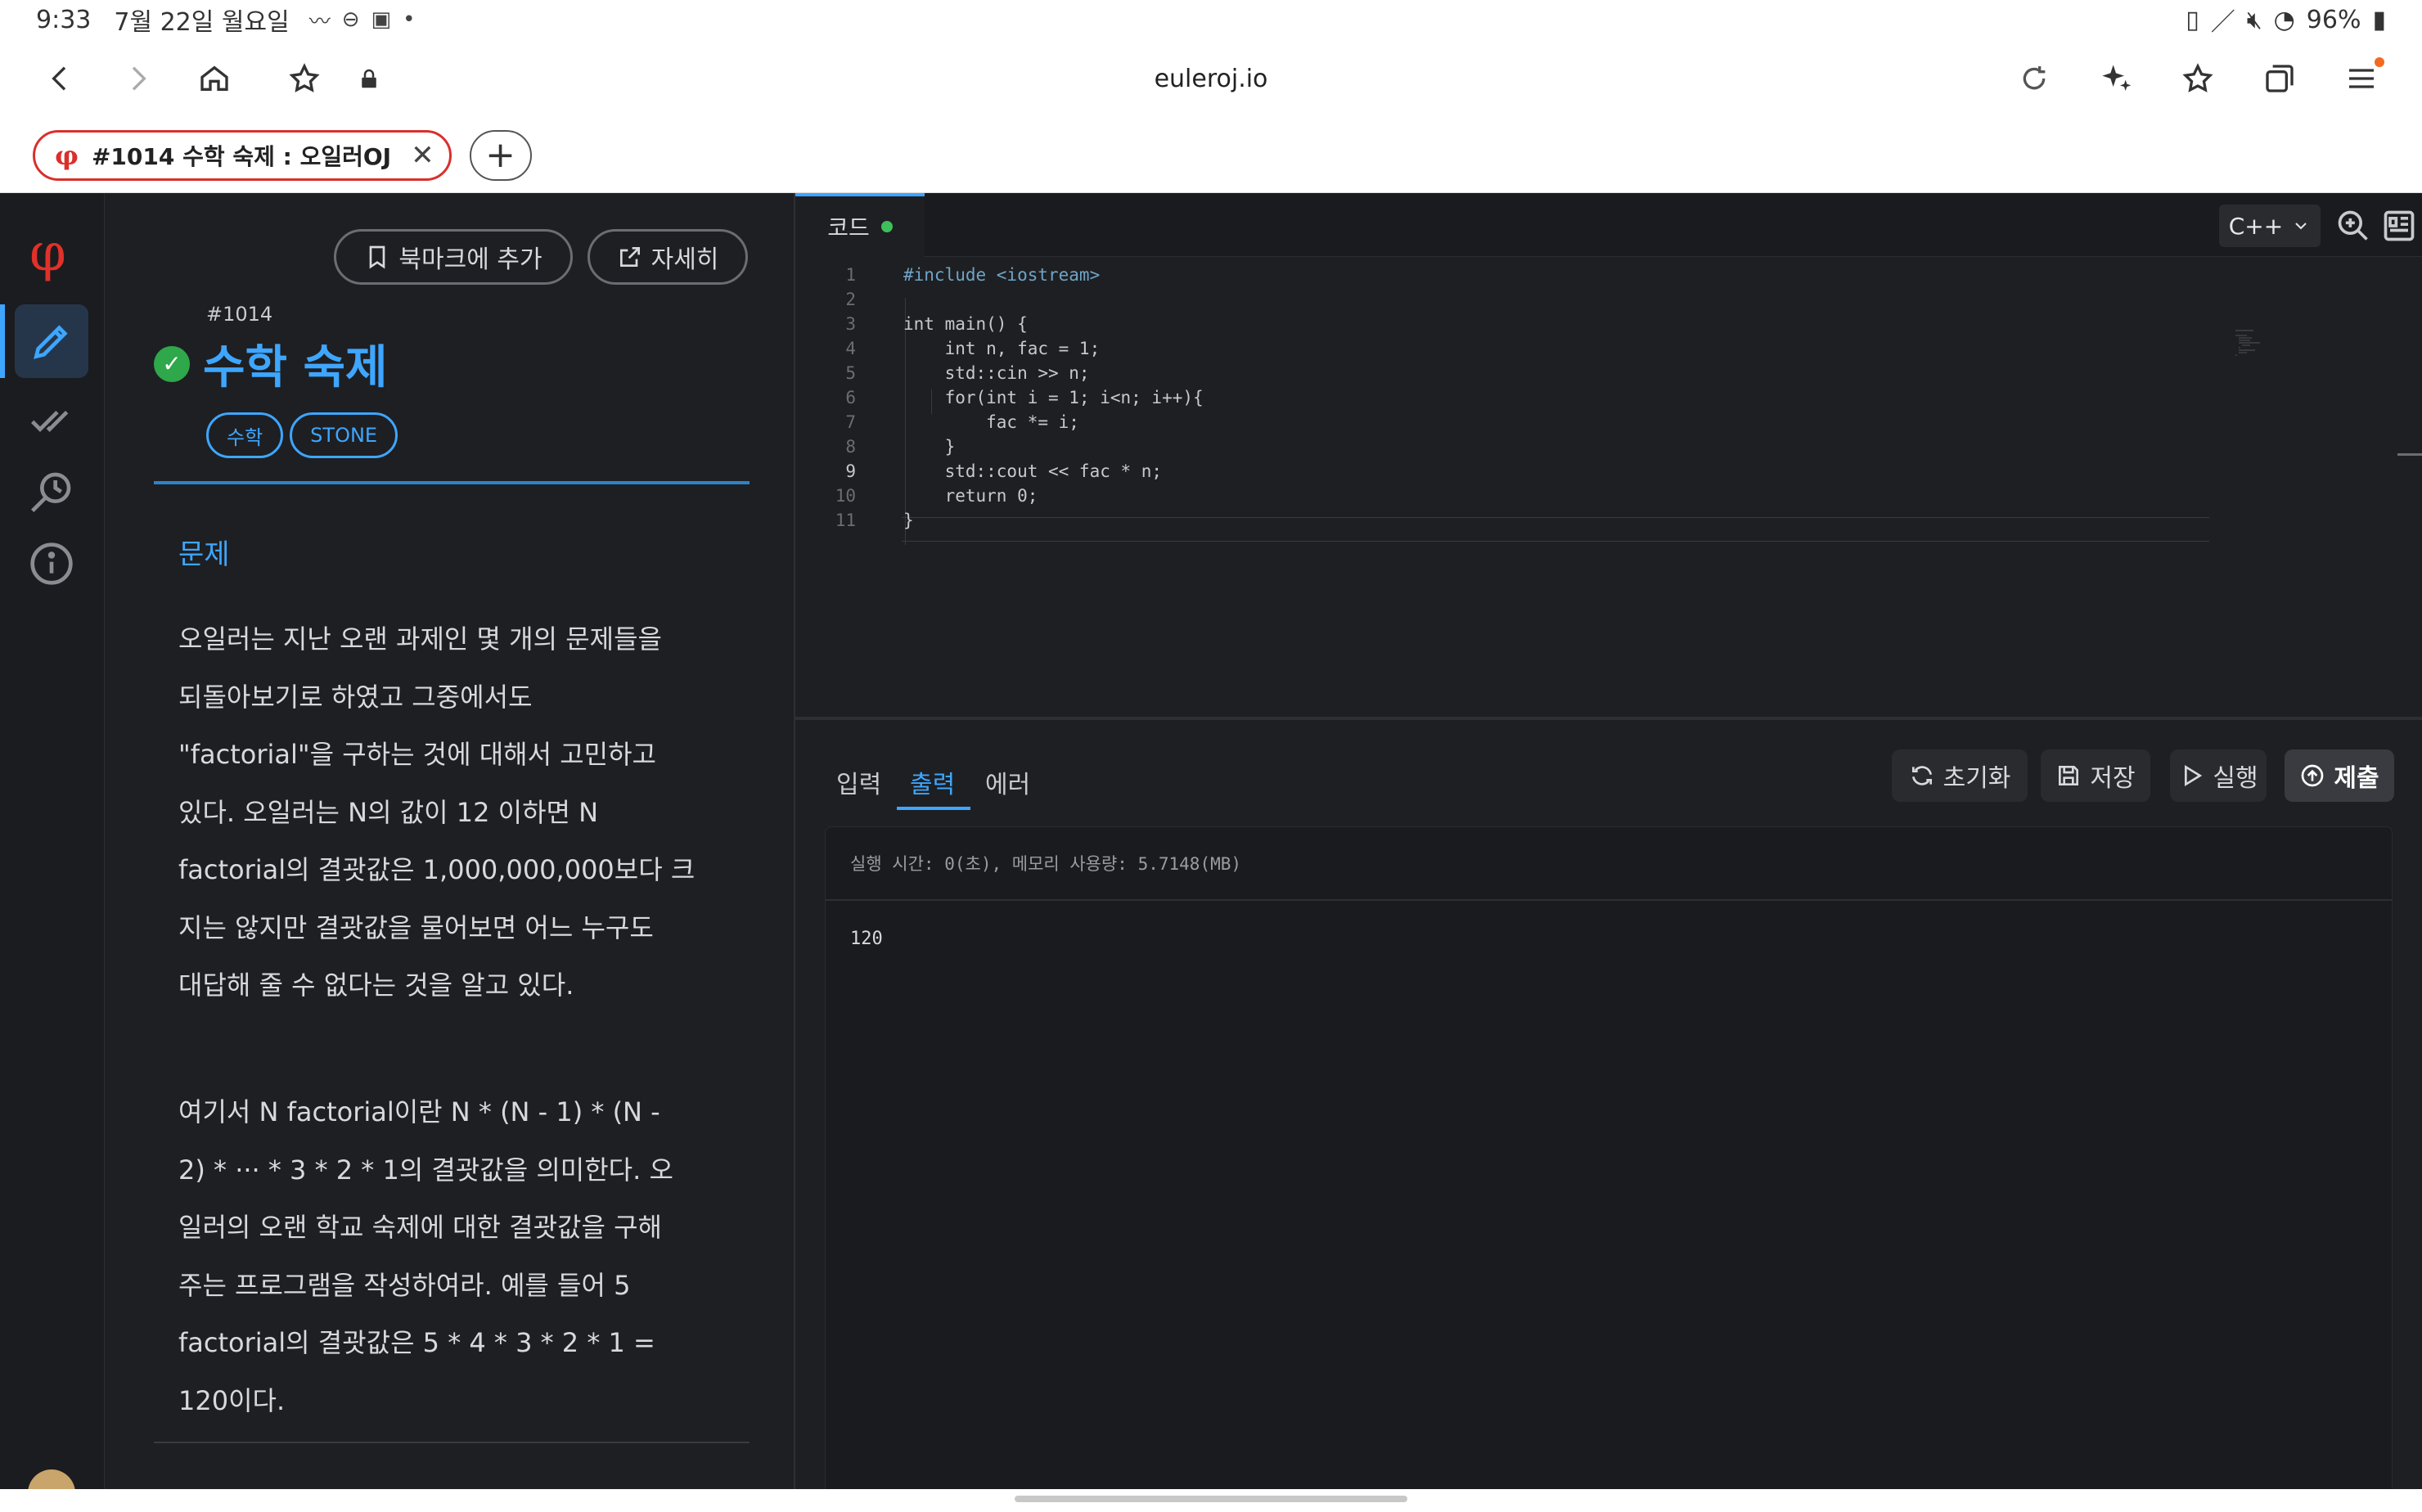 The width and height of the screenshot is (2422, 1512). Describe the element at coordinates (452, 1443) in the screenshot. I see `section-divider` at that location.